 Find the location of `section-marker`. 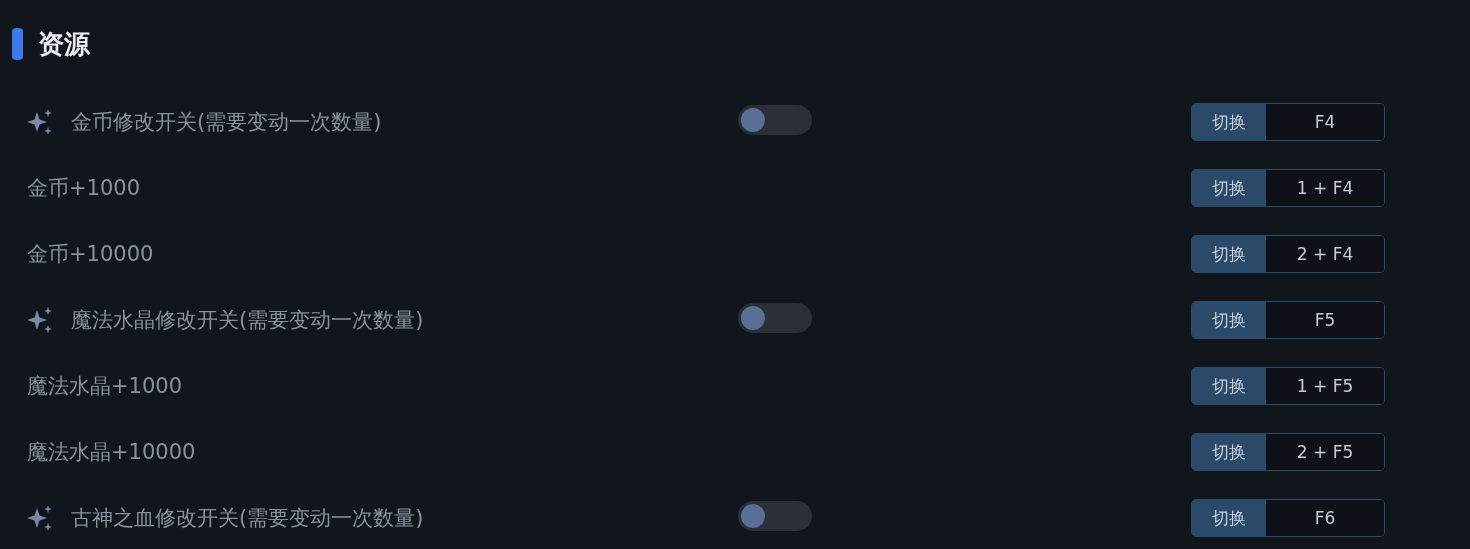

section-marker is located at coordinates (17, 44).